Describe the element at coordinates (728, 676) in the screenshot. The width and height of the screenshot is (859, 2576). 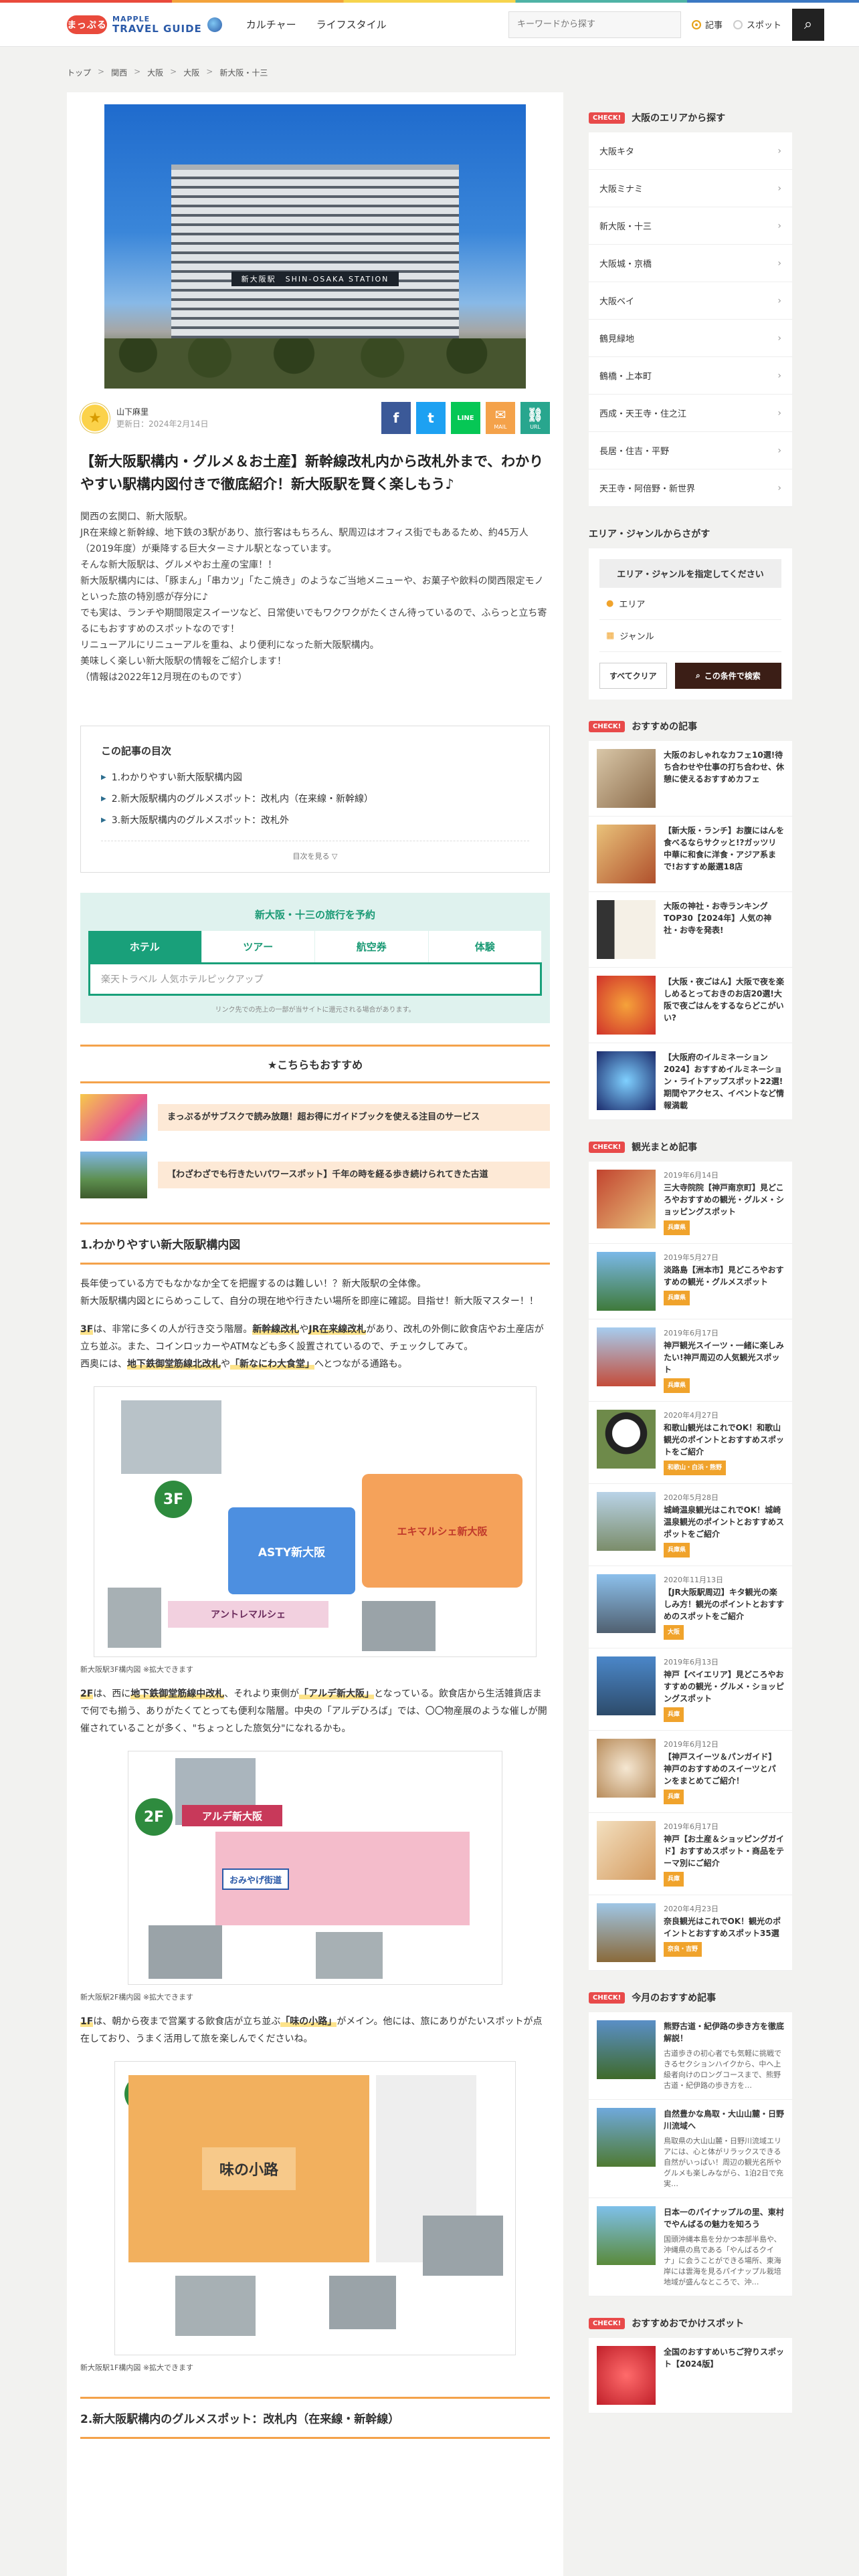
I see `filter-search-button: ⌕ この条件で検索` at that location.